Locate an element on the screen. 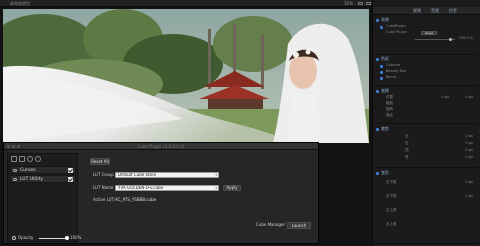 The image size is (480, 246). bottom-left-value: 0 px is located at coordinates (469, 182).